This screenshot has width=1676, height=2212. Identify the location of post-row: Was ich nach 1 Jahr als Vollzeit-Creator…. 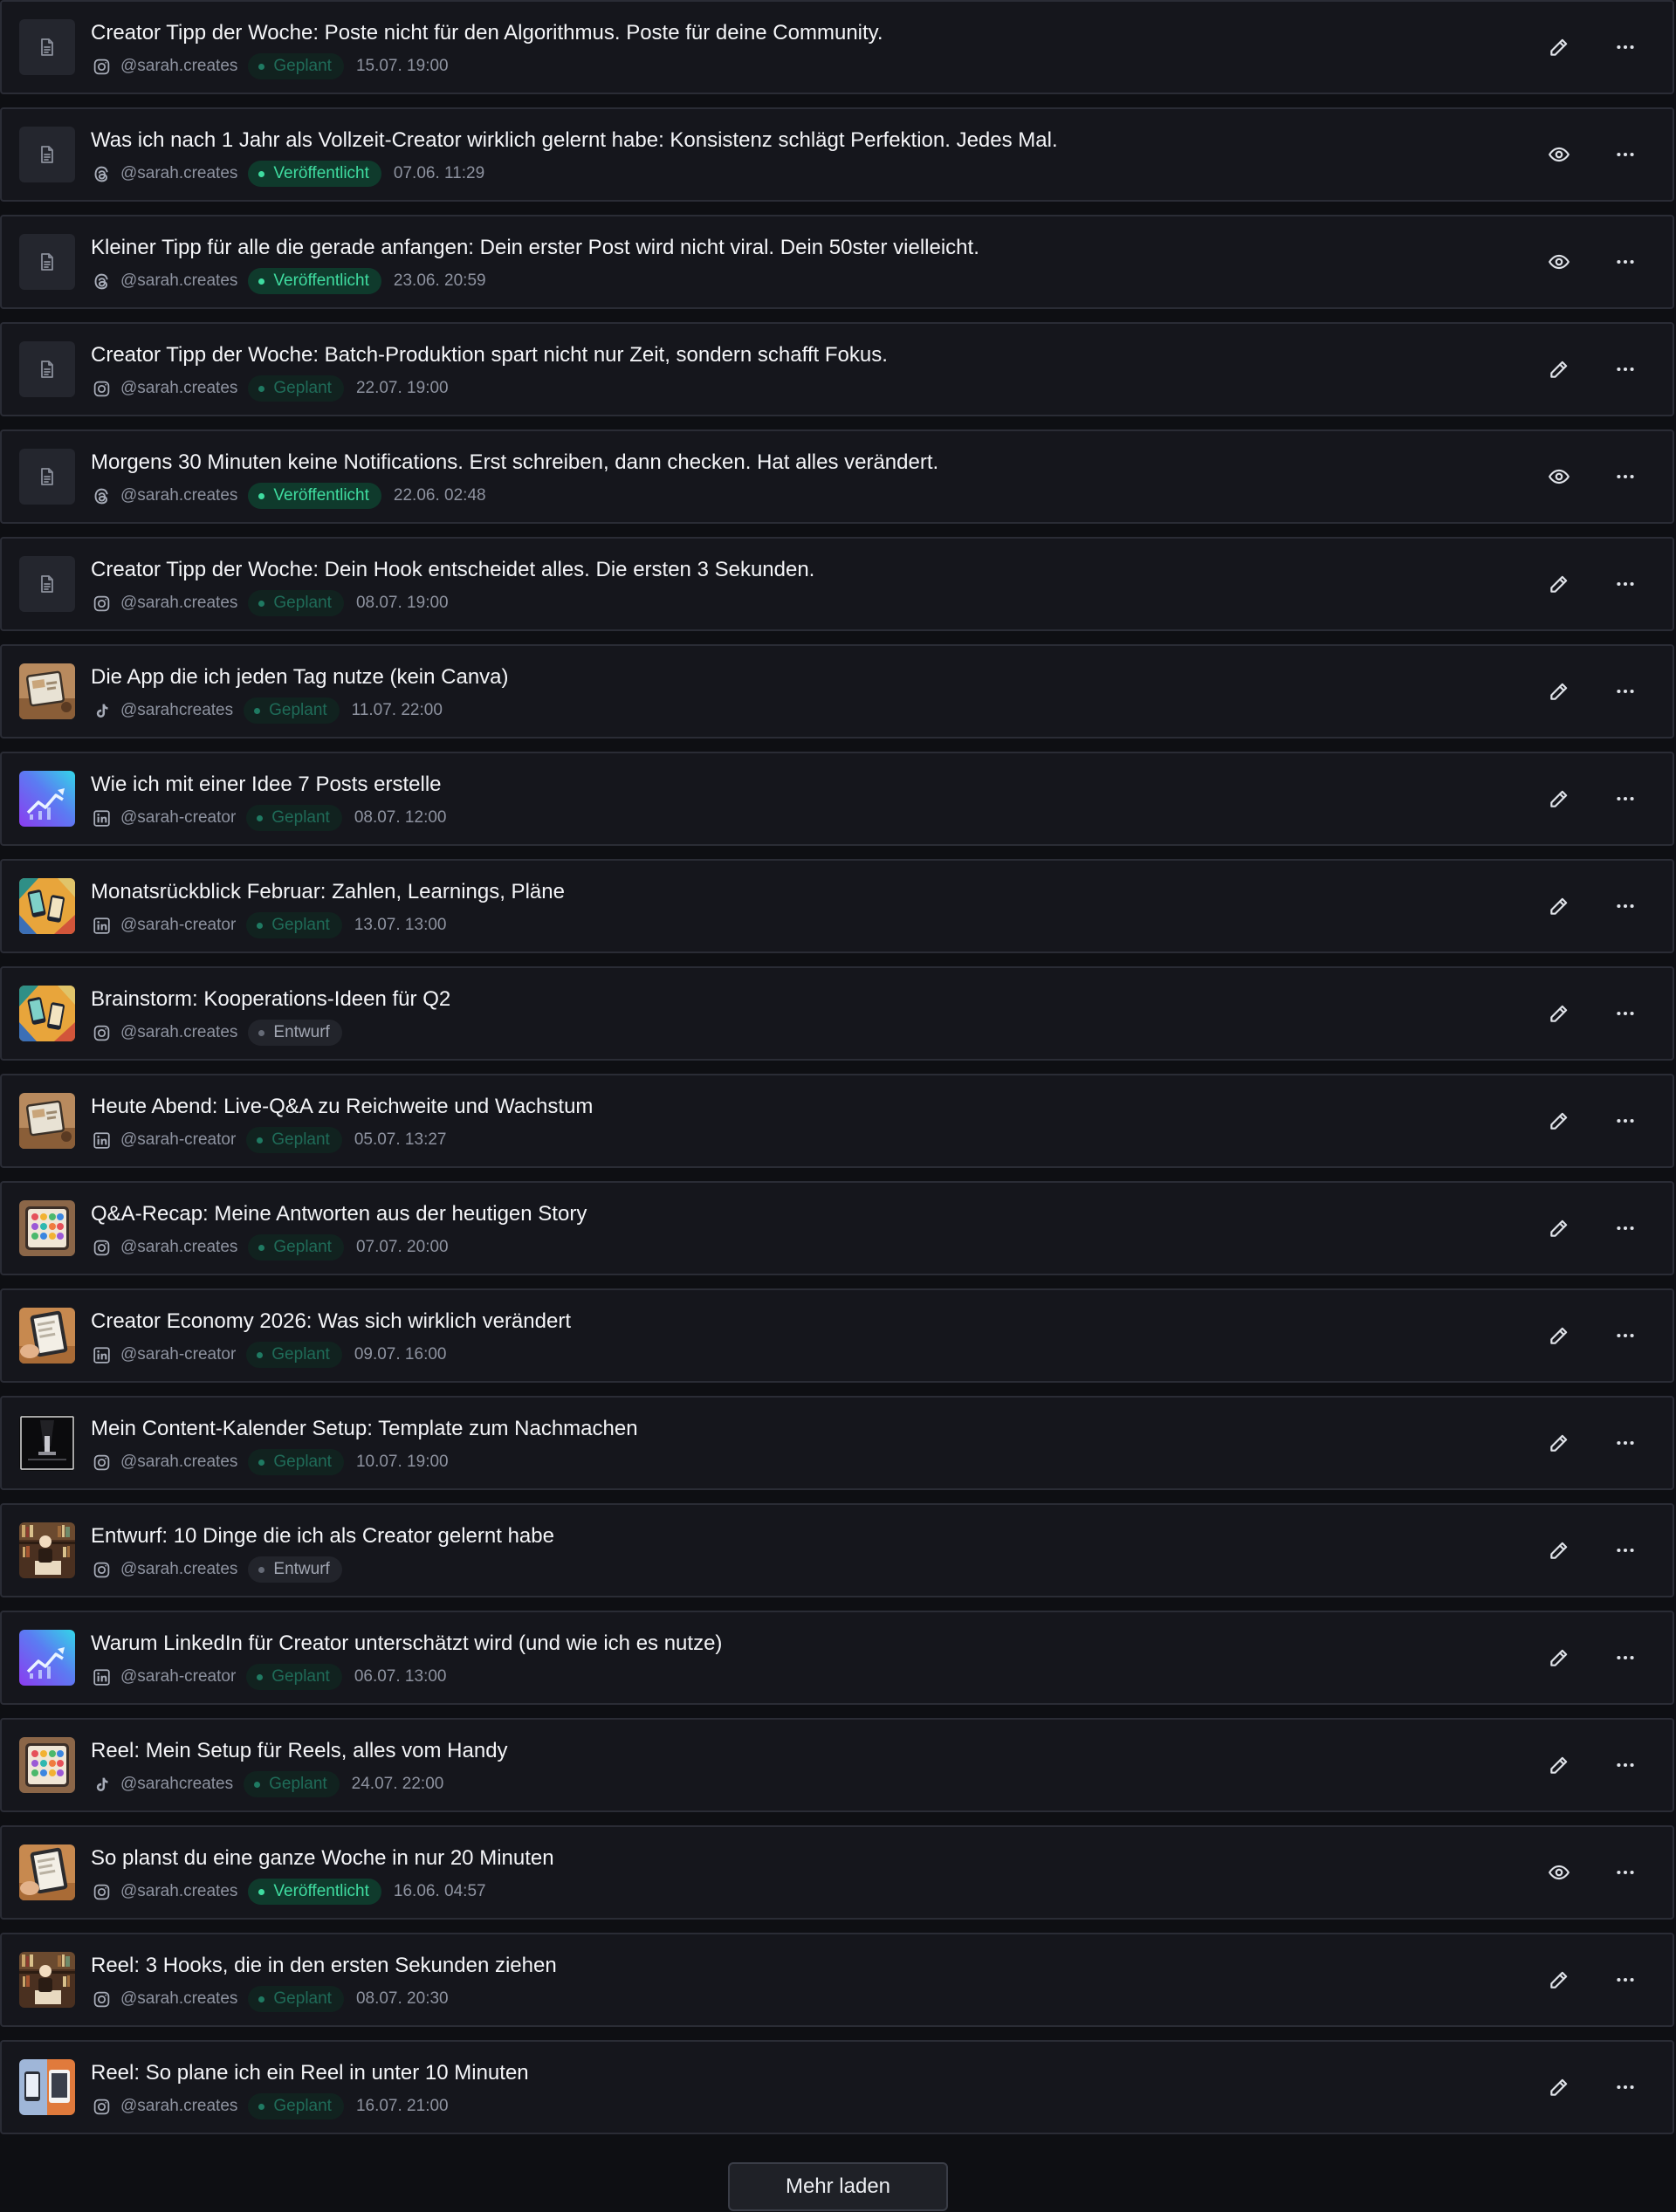
(837, 154).